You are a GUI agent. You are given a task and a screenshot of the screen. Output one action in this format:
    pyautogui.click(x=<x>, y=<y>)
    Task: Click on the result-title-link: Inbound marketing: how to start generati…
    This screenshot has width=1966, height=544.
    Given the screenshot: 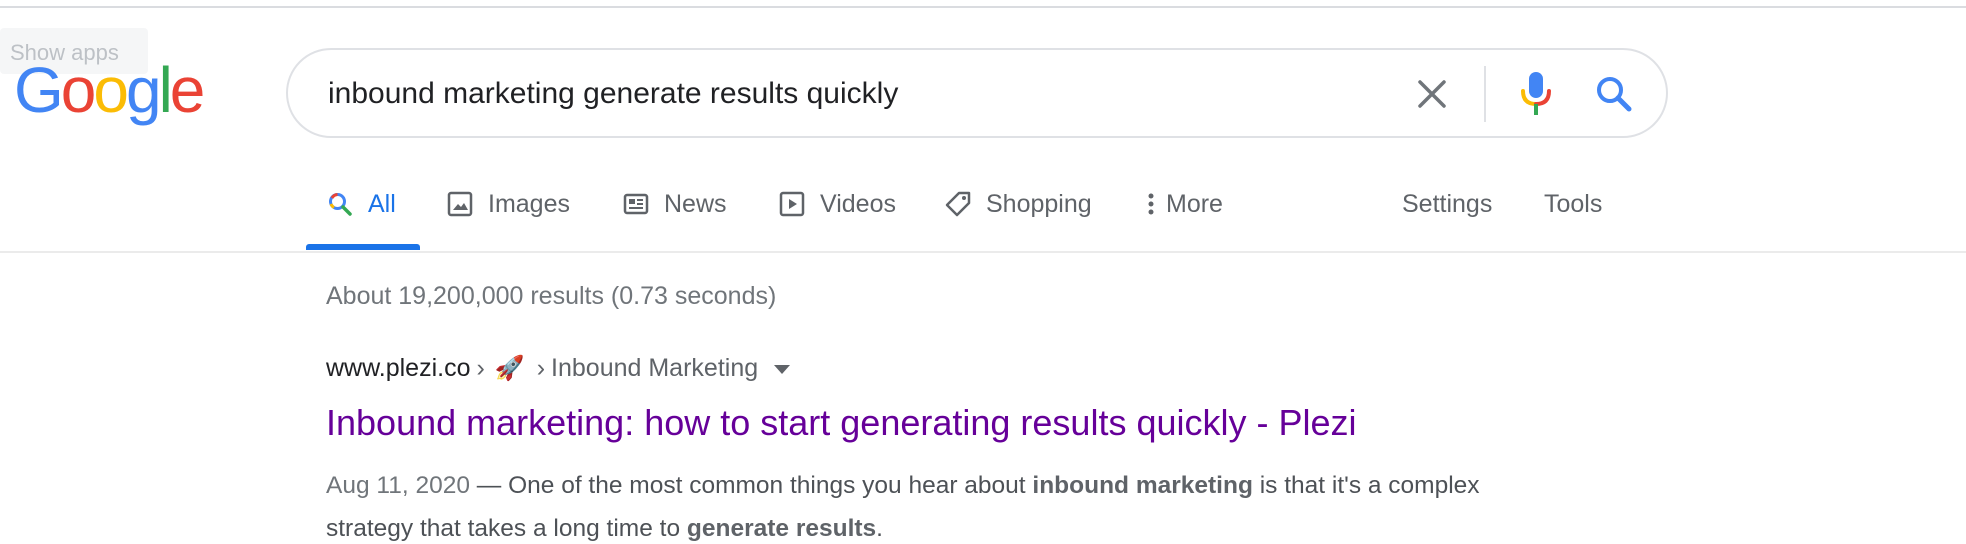 What is the action you would take?
    pyautogui.click(x=841, y=423)
    